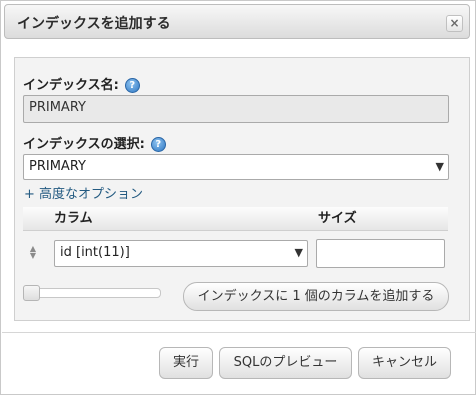 This screenshot has height=395, width=476. I want to click on table-header-size: サイズ, so click(380, 219).